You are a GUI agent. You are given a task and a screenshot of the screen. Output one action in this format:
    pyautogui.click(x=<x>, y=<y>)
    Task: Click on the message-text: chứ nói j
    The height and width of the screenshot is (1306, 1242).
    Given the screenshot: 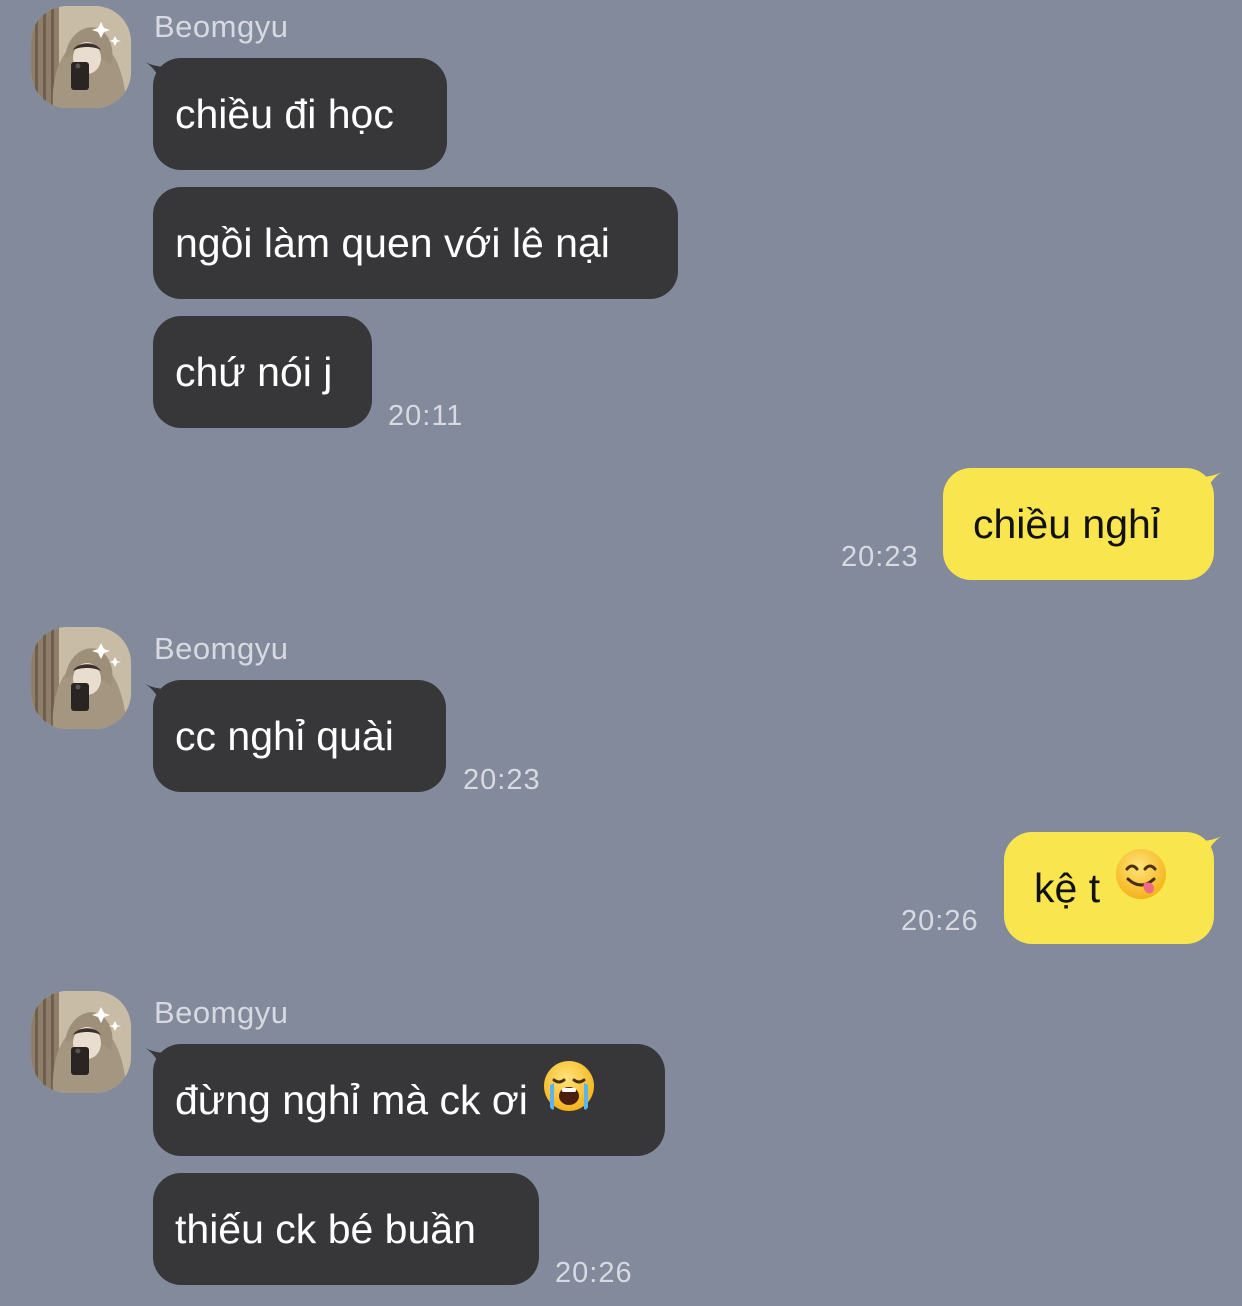 What is the action you would take?
    pyautogui.click(x=254, y=372)
    